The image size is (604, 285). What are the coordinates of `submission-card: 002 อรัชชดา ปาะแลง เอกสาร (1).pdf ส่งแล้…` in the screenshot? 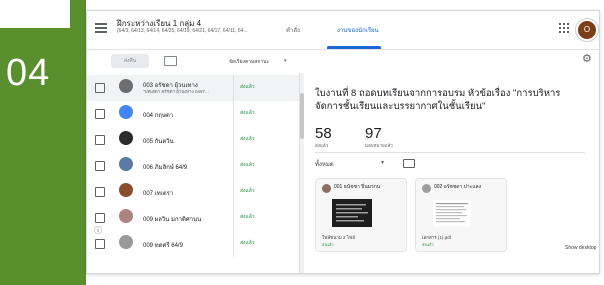 It's located at (461, 215).